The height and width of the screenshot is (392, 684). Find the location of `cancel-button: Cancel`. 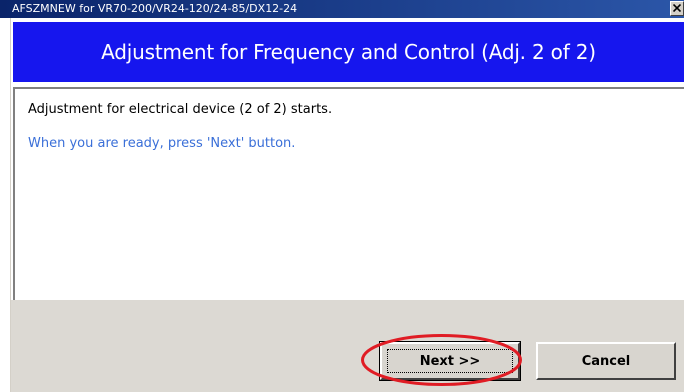

cancel-button: Cancel is located at coordinates (606, 361).